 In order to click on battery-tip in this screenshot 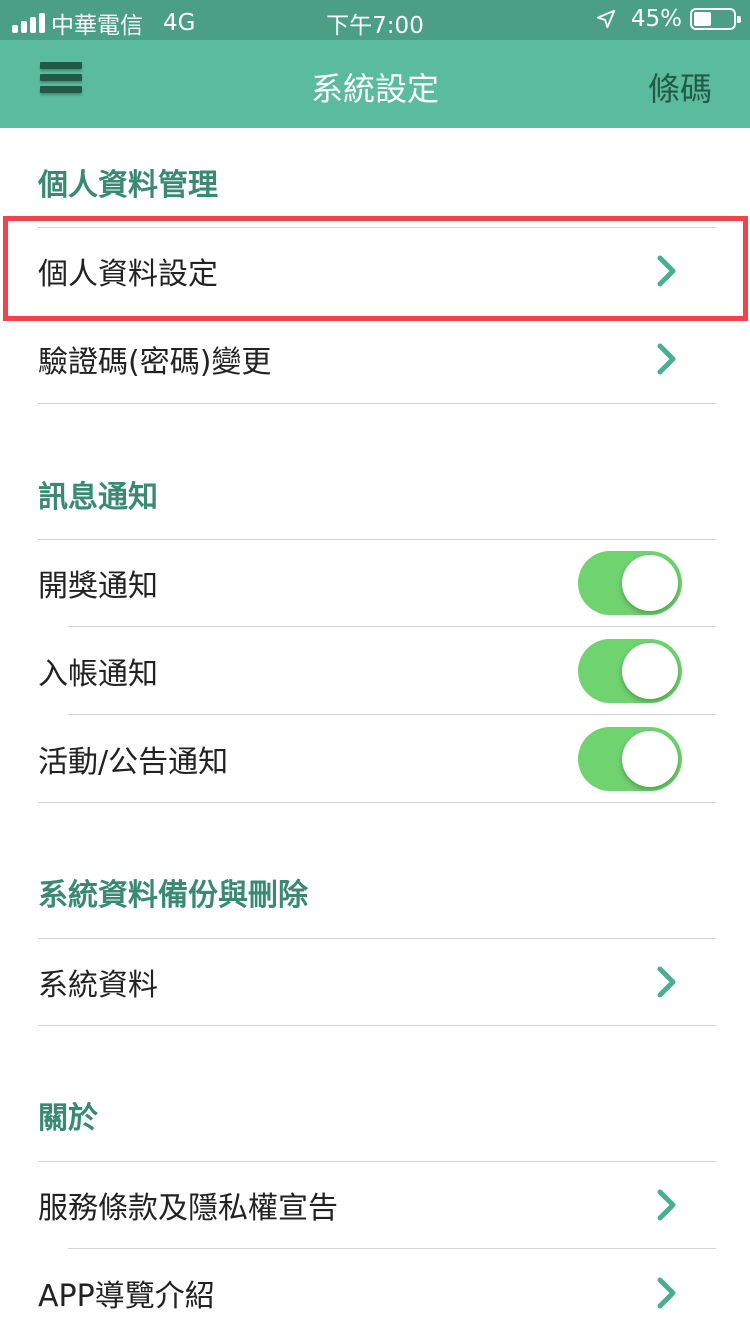, I will do `click(739, 19)`.